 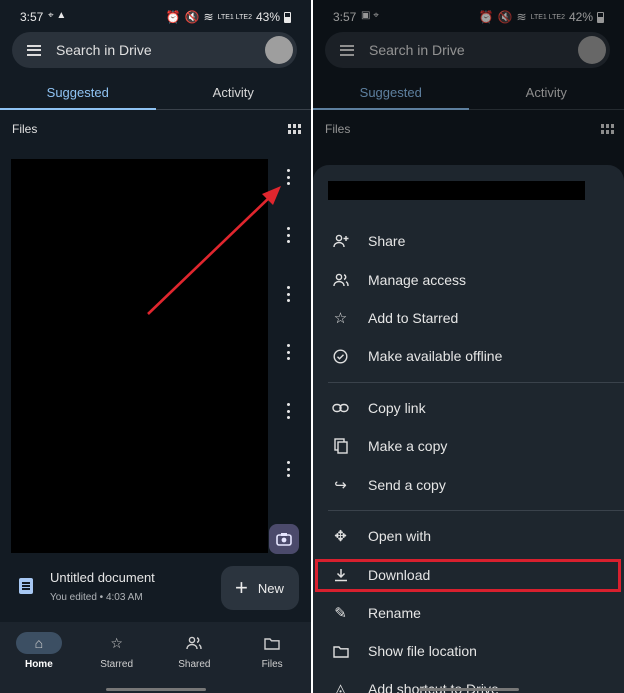 I want to click on edit-icon: ✎, so click(x=340, y=613).